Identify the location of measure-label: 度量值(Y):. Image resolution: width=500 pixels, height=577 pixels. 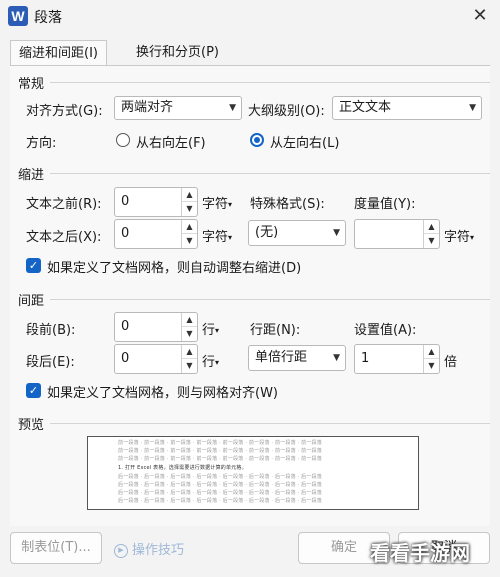
(385, 204).